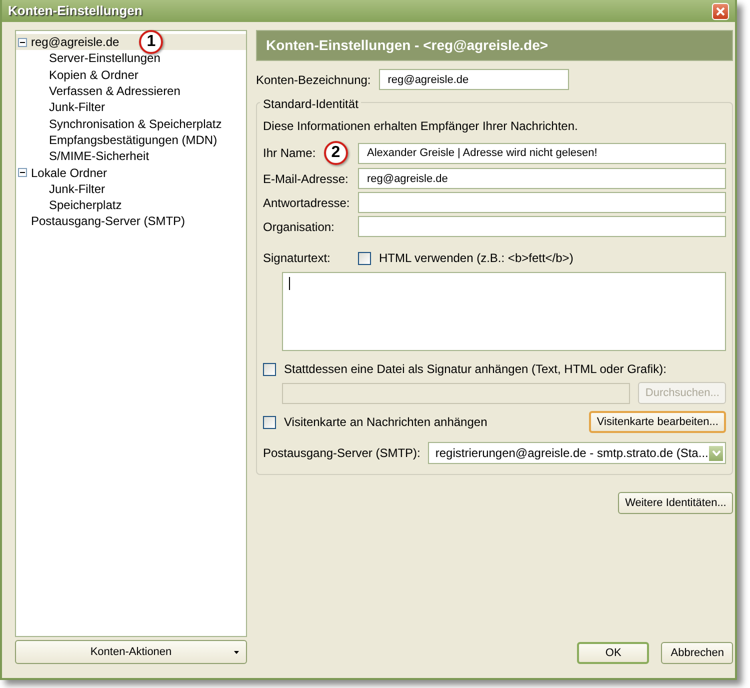 The image size is (750, 688). Describe the element at coordinates (131, 221) in the screenshot. I see `tree-item: Postausgang-Server (SMTP)` at that location.